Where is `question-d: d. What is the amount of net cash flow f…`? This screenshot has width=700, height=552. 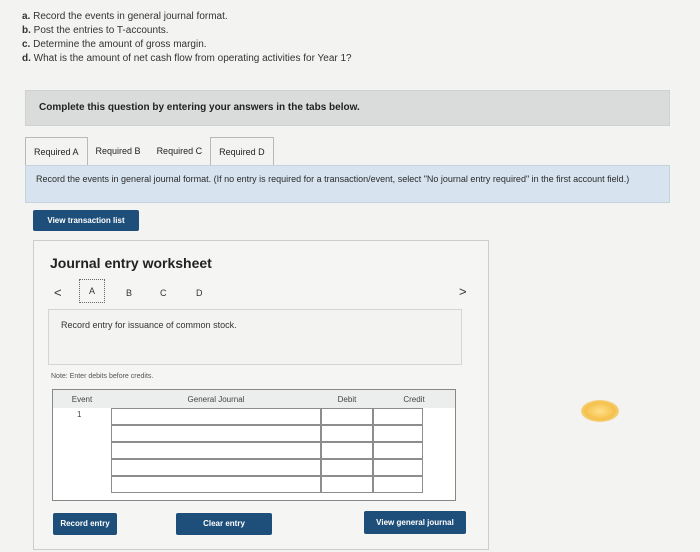 question-d: d. What is the amount of net cash flow f… is located at coordinates (187, 58).